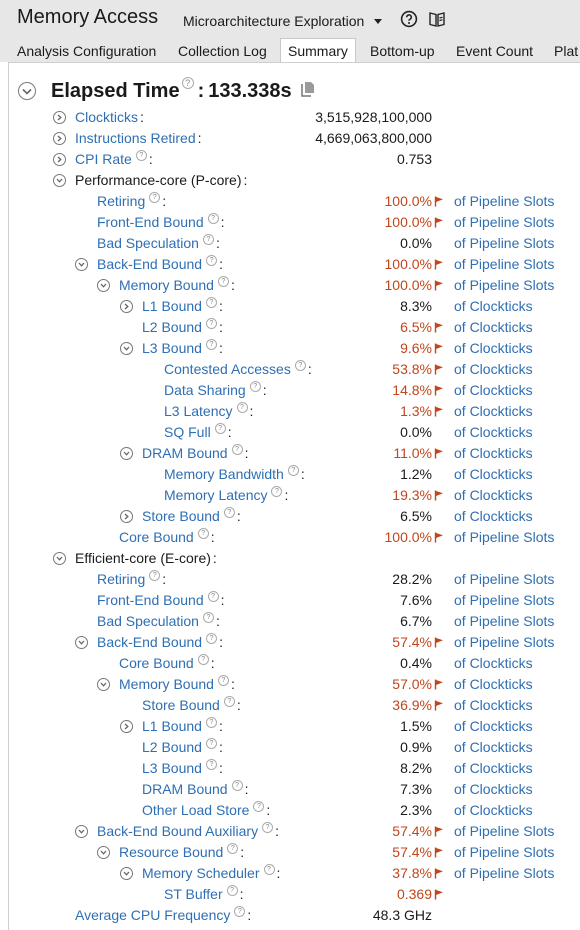  Describe the element at coordinates (187, 432) in the screenshot. I see `metric-name: SQ Full` at that location.